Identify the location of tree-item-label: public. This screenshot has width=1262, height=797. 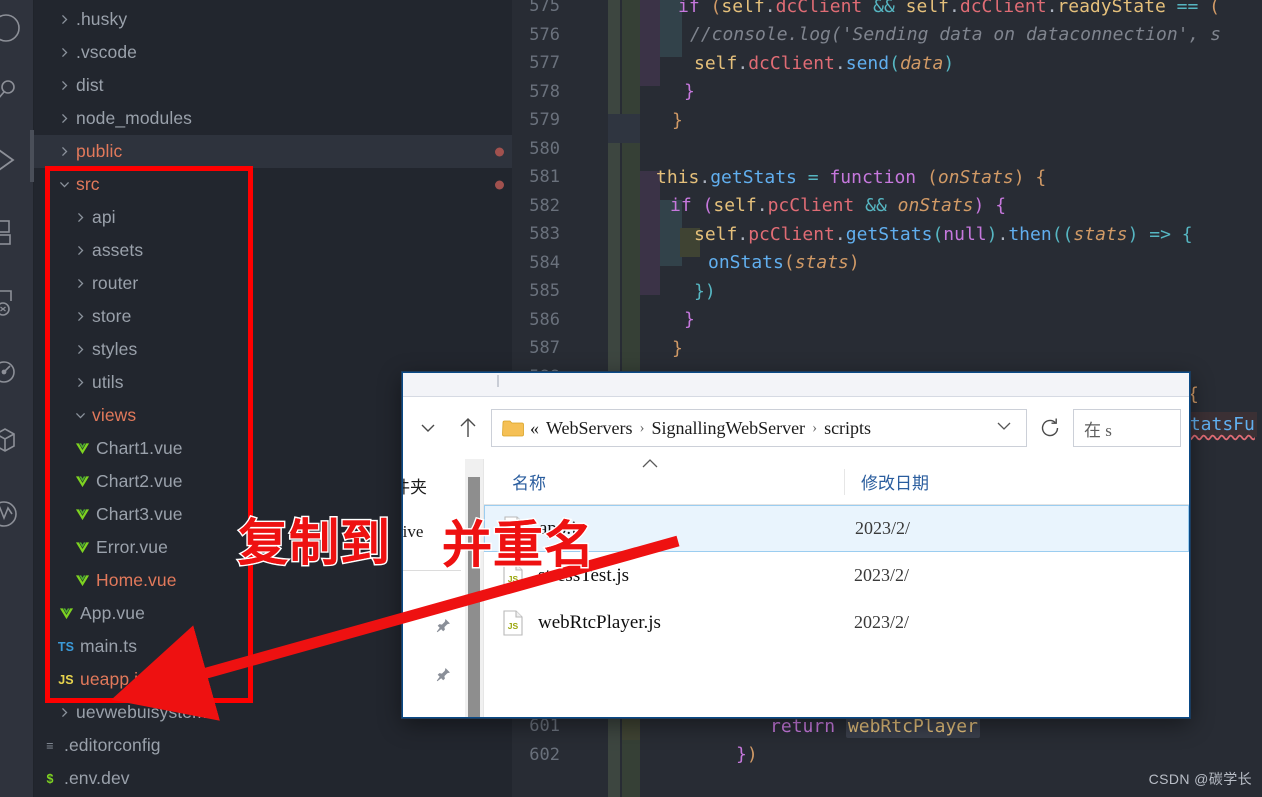
(99, 151).